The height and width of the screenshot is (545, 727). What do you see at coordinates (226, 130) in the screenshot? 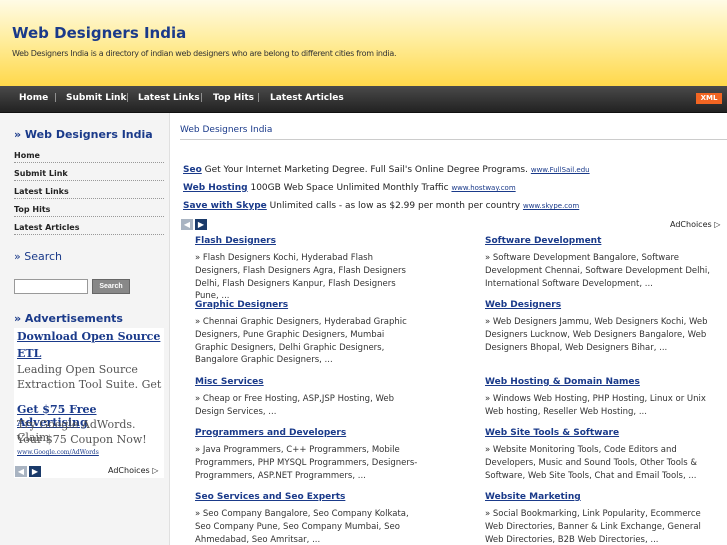
I see `breadcrumb: Web Designers India` at bounding box center [226, 130].